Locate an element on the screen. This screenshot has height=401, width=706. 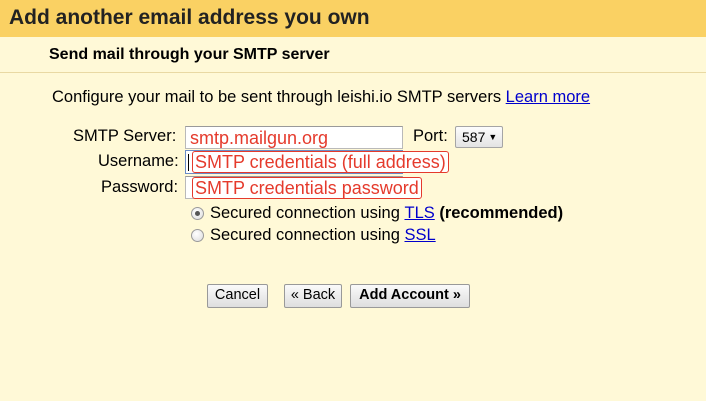
password-label: Password: is located at coordinates (140, 187).